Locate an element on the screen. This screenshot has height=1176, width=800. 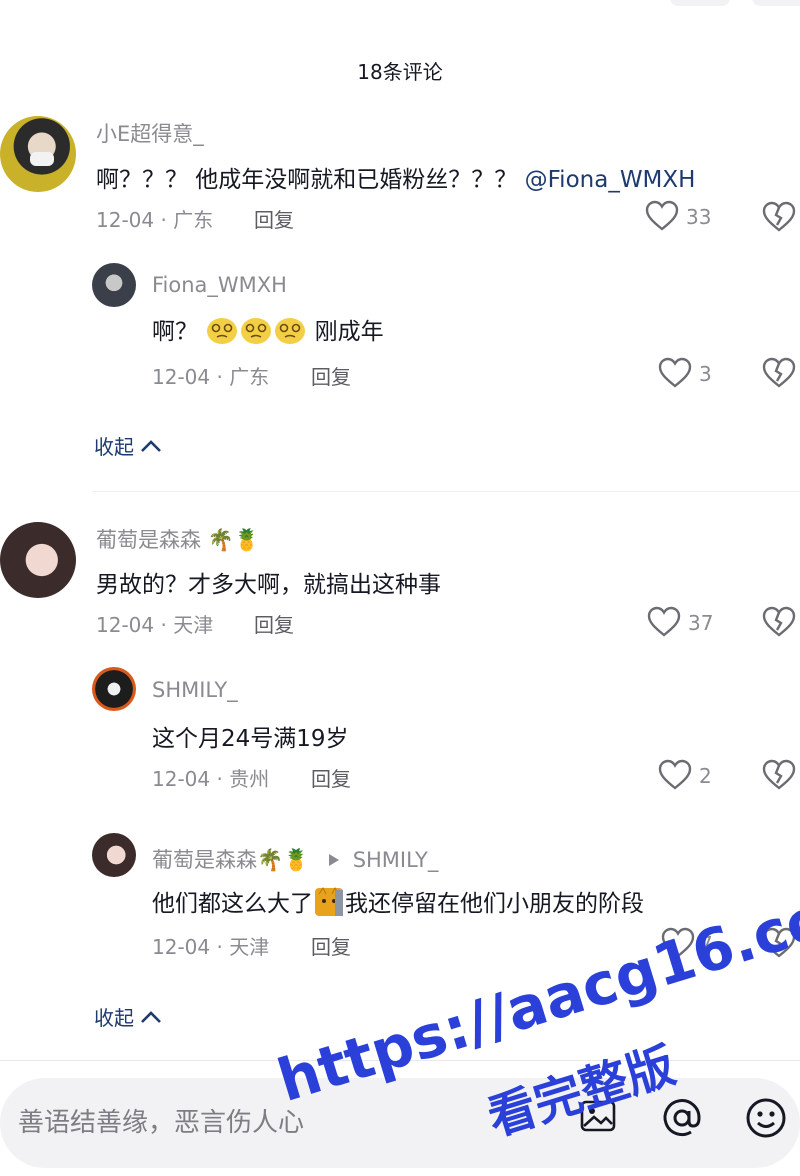
reply-meta: 12-04 · 天津 is located at coordinates (211, 947).